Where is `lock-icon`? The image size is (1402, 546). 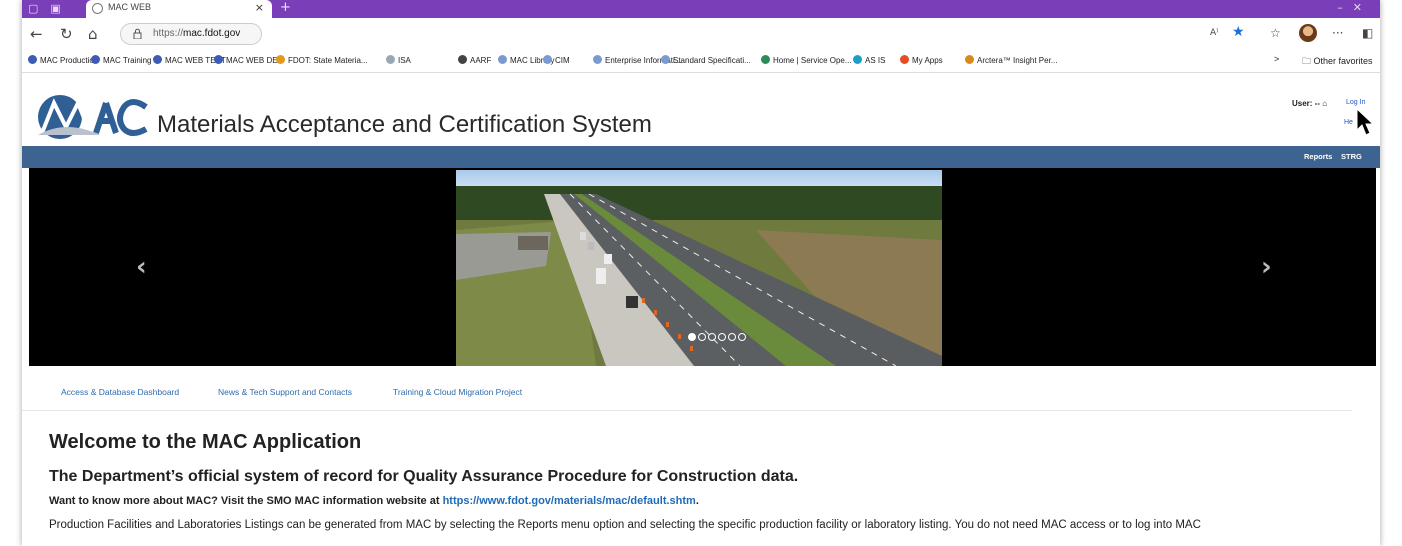 lock-icon is located at coordinates (137, 33).